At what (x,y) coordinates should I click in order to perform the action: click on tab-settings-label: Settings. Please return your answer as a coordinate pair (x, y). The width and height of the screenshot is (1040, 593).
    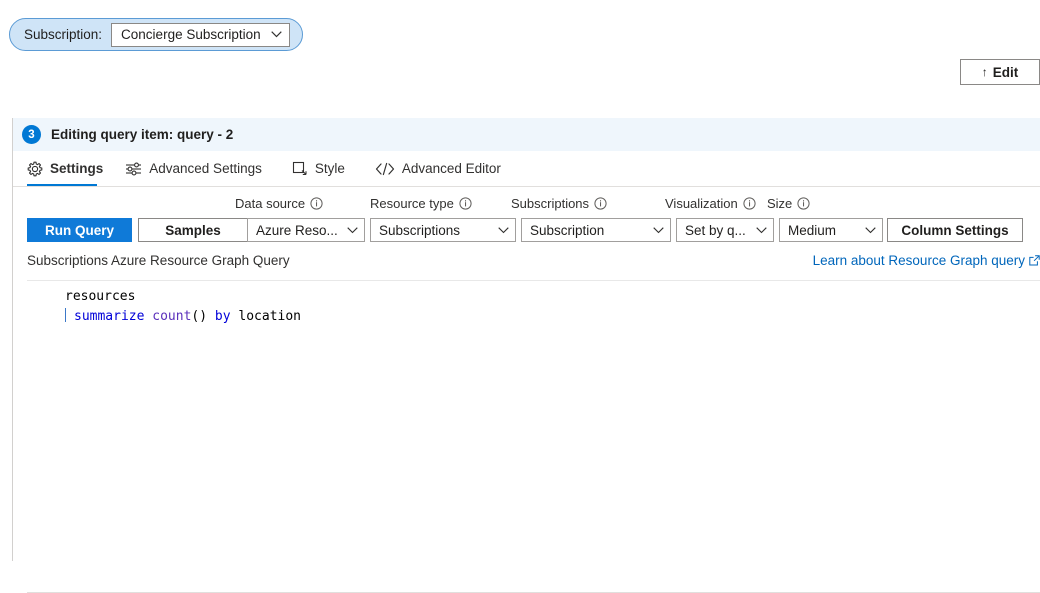
    Looking at the image, I should click on (77, 168).